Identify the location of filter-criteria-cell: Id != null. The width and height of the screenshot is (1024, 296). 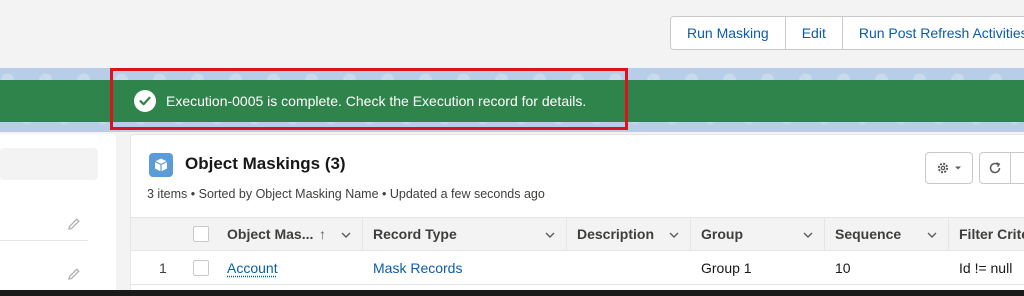
(986, 268).